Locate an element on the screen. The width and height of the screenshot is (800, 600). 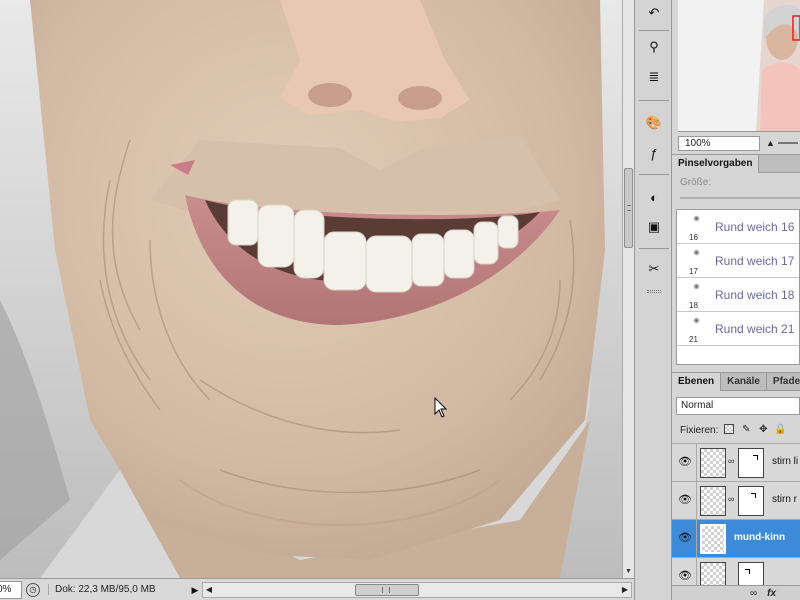
lock-pixels-icon: ✎ is located at coordinates (746, 430).